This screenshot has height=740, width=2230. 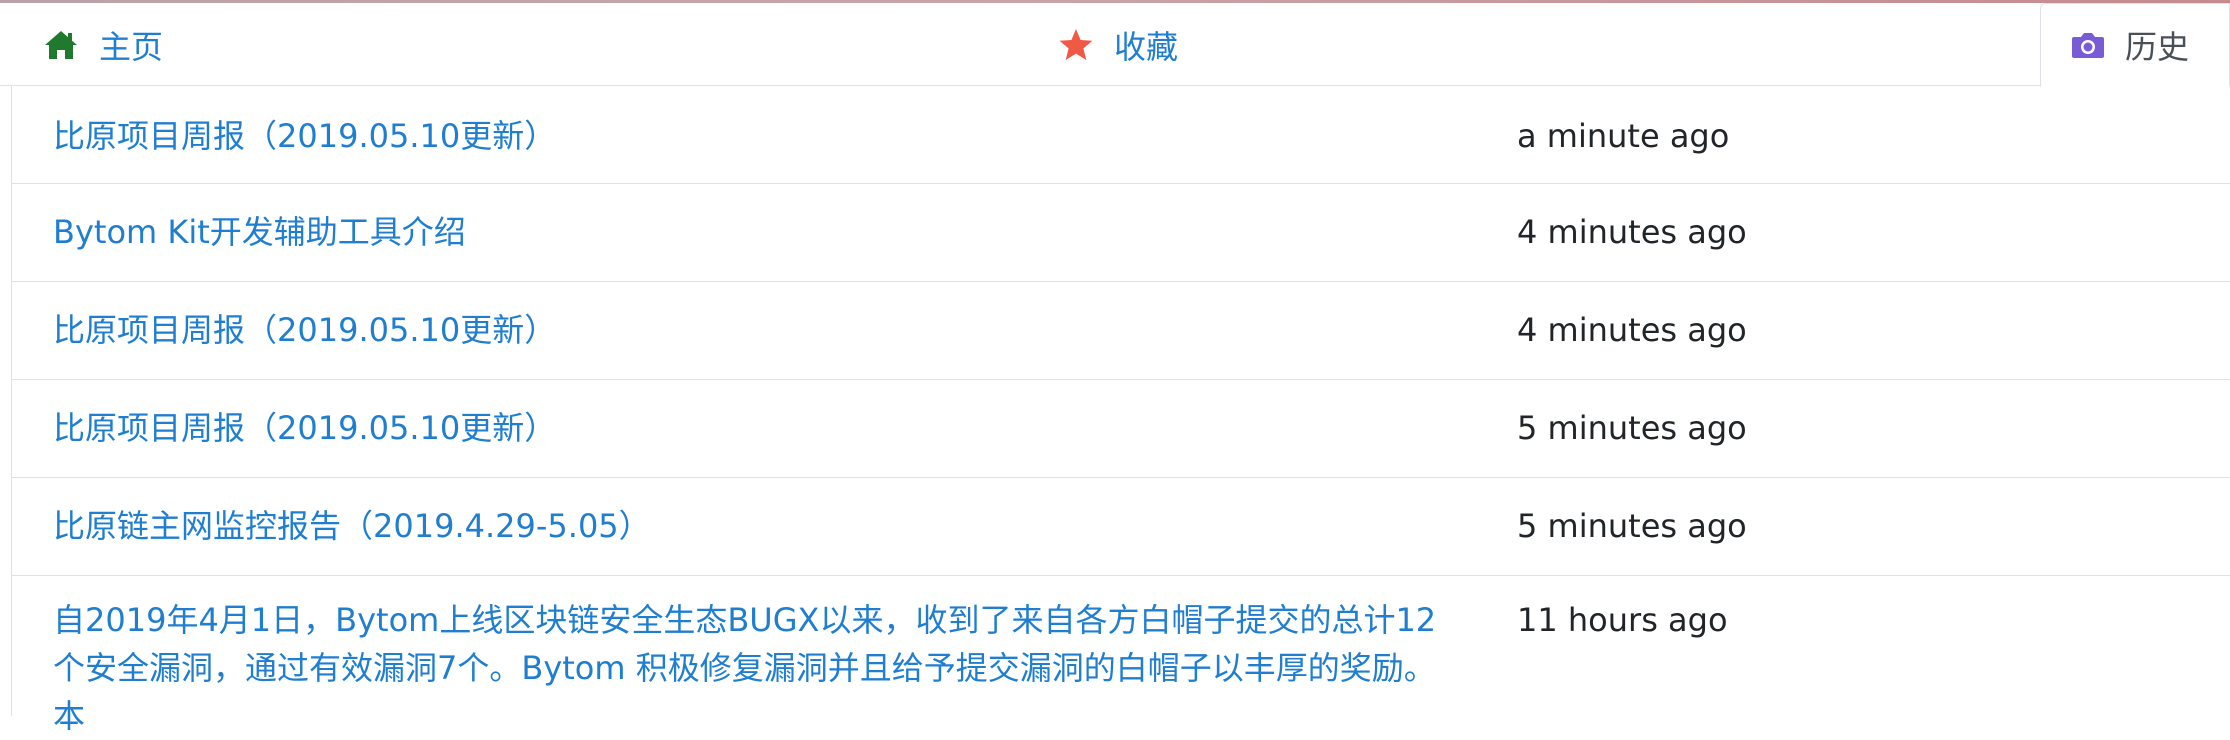 I want to click on tab-favorites: 收藏, so click(x=1118, y=45).